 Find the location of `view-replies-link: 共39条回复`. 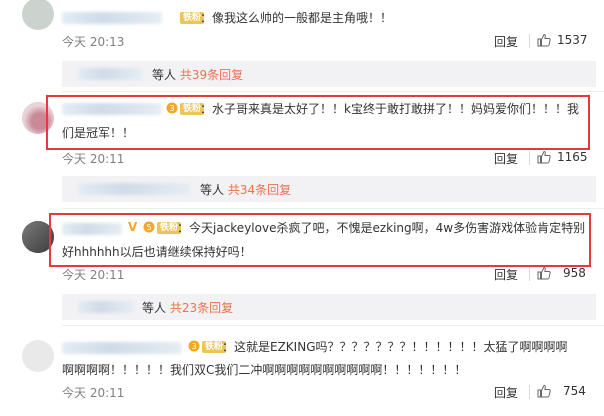

view-replies-link: 共39条回复 is located at coordinates (211, 75).